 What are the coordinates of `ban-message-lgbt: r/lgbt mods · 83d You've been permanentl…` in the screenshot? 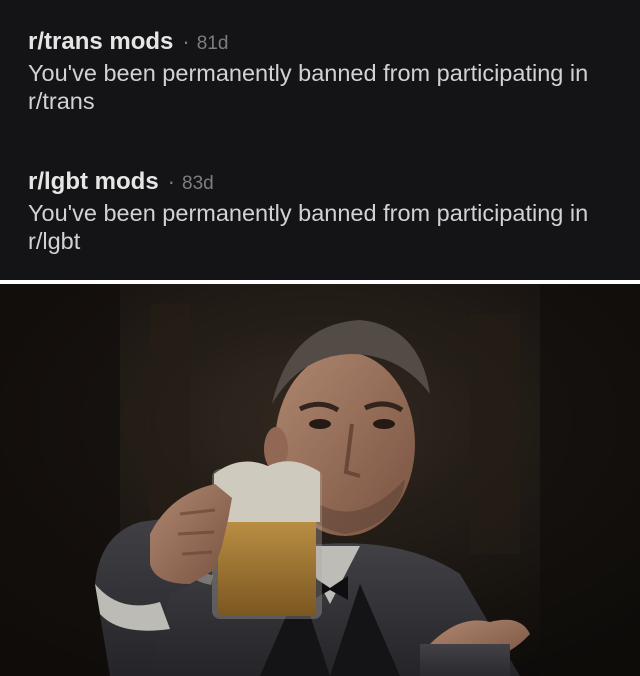 It's located at (328, 211).